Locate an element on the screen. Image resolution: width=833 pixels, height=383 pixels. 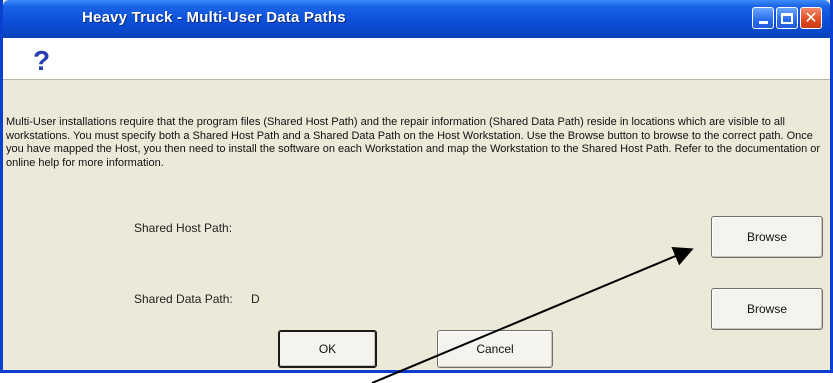
close-button: ✕ is located at coordinates (811, 18).